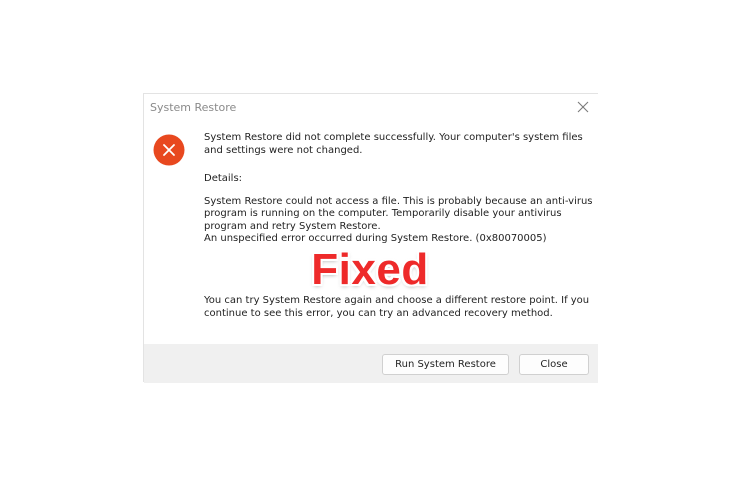 This screenshot has width=740, height=478. What do you see at coordinates (193, 107) in the screenshot?
I see `dialog-title: System Restore` at bounding box center [193, 107].